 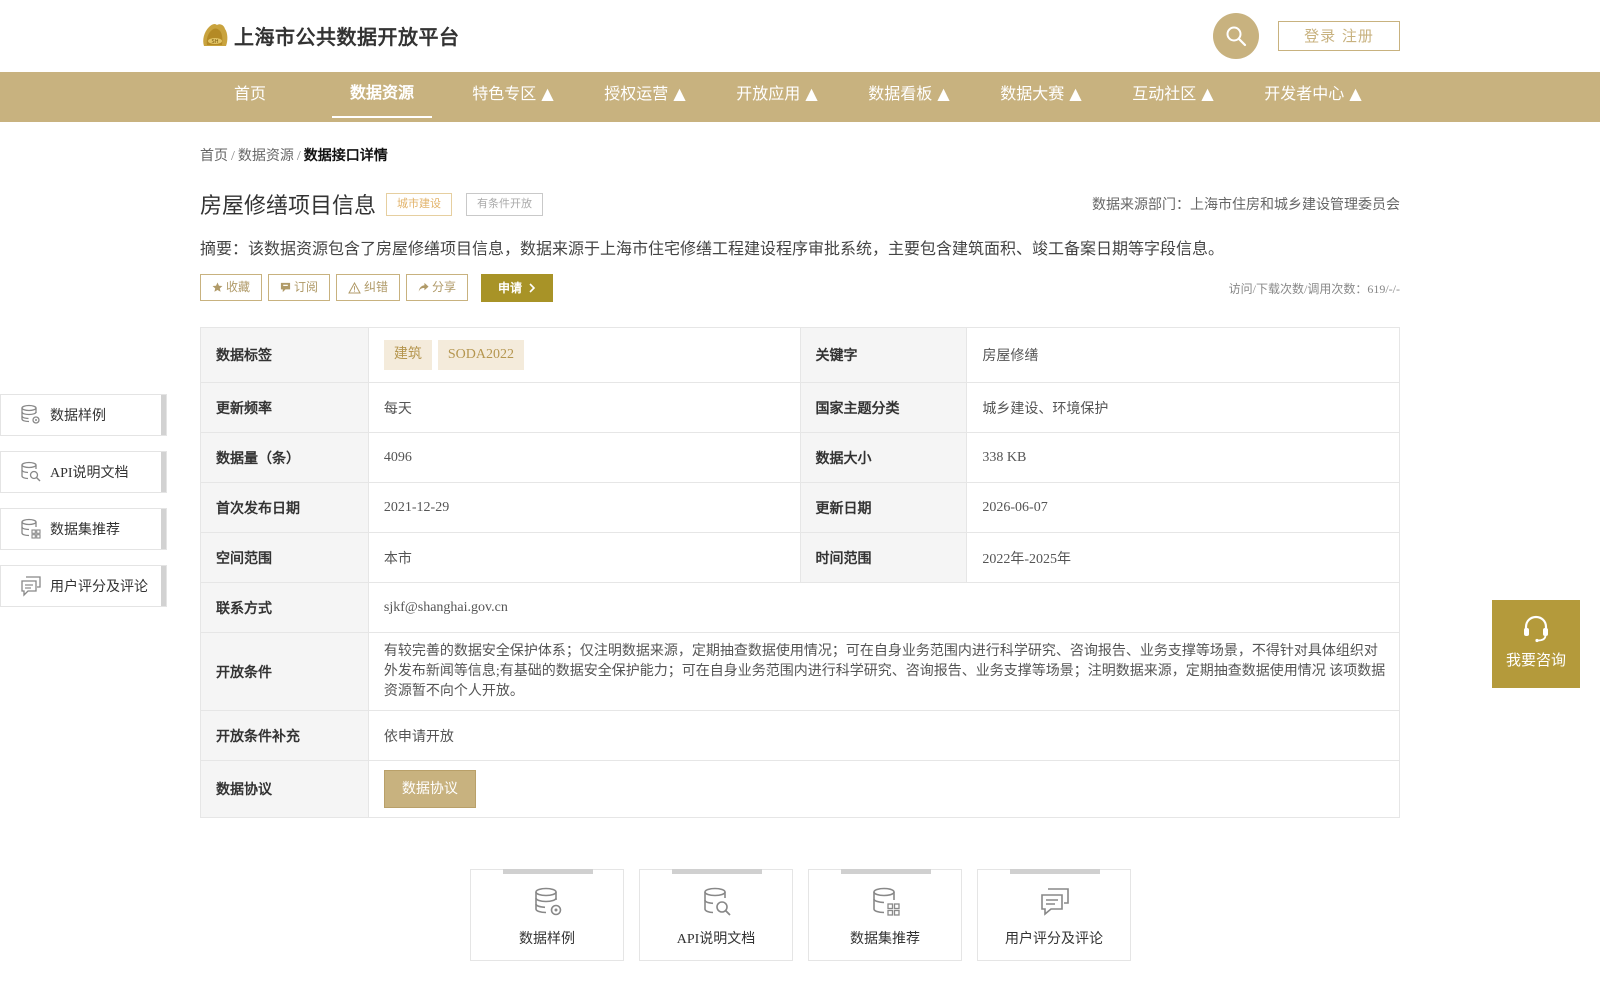 What do you see at coordinates (1535, 660) in the screenshot?
I see `consult-label: 我要咨询` at bounding box center [1535, 660].